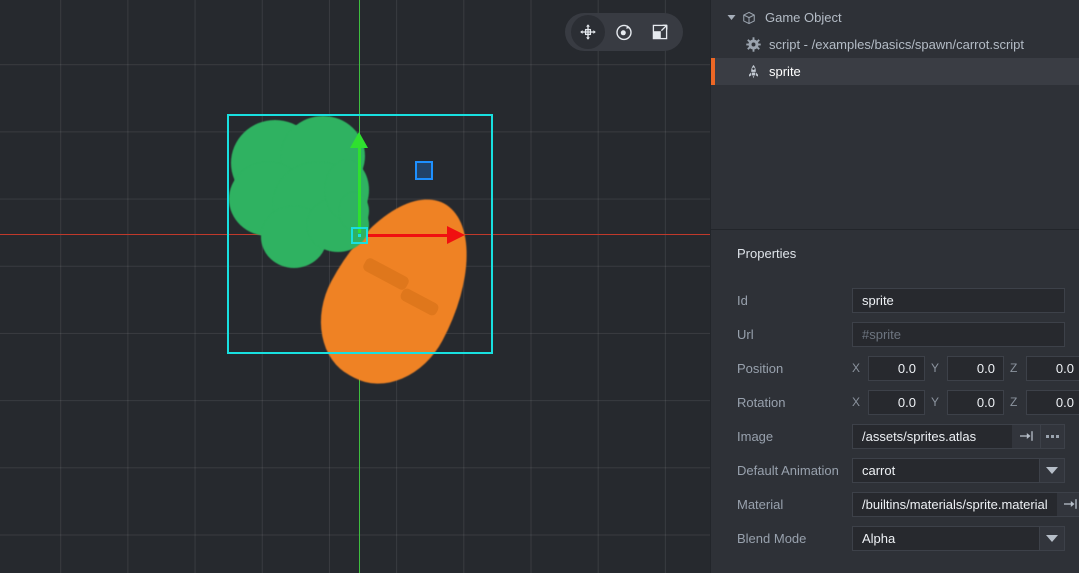 The width and height of the screenshot is (1079, 573). I want to click on blend-mode-select: Alpha, so click(958, 538).